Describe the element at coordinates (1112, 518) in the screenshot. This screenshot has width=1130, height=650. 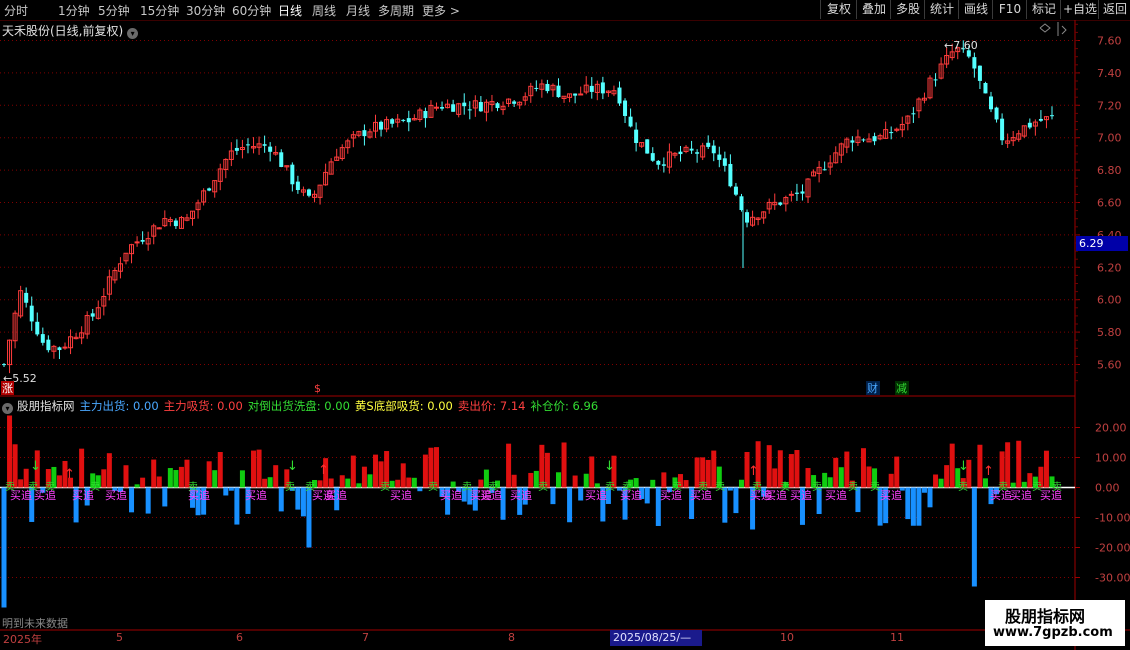
I see `indicator-tick-label: -10.00` at that location.